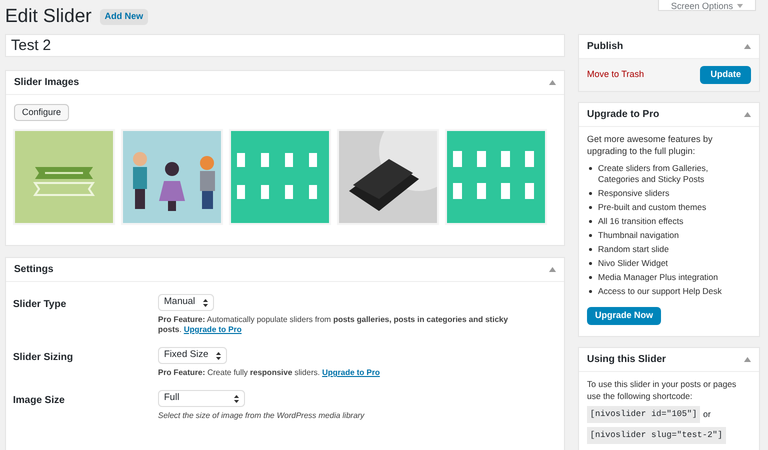 The image size is (768, 450). What do you see at coordinates (201, 398) in the screenshot?
I see `select-field: Full` at bounding box center [201, 398].